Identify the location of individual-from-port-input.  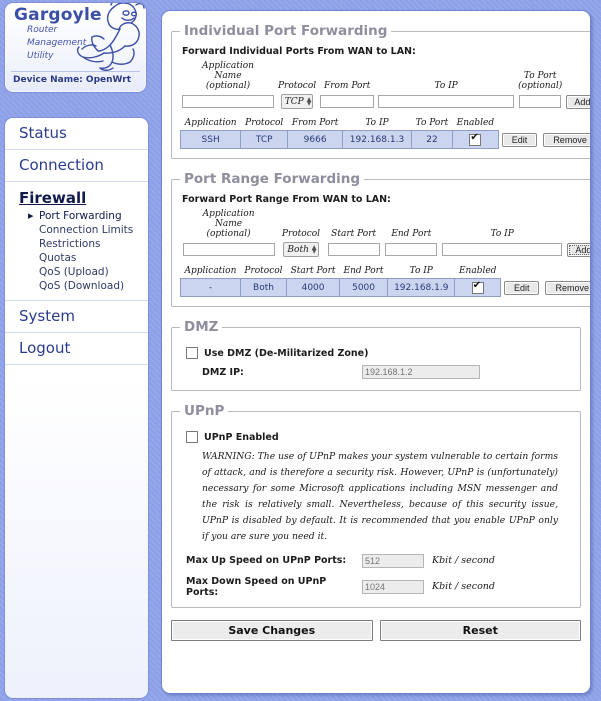
(347, 101).